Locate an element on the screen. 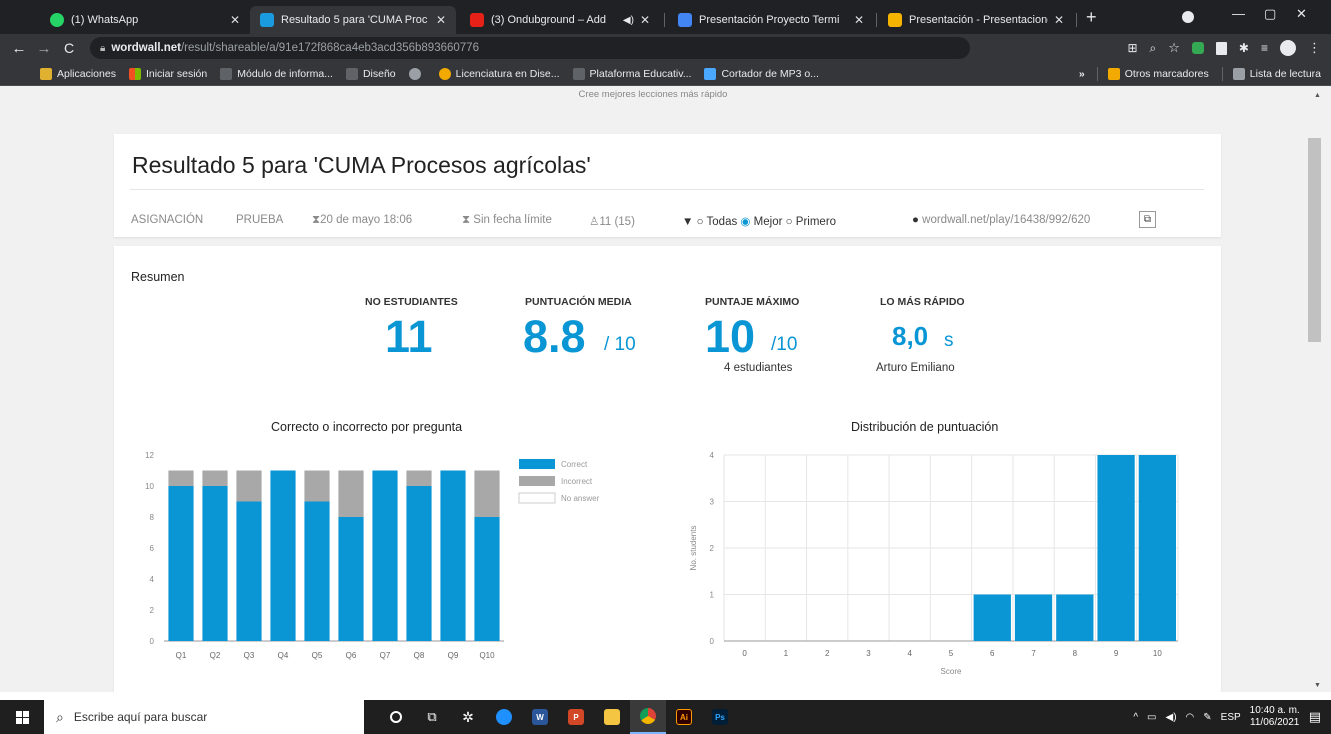 This screenshot has width=1331, height=734. maximize-icon: ▢ is located at coordinates (1270, 14).